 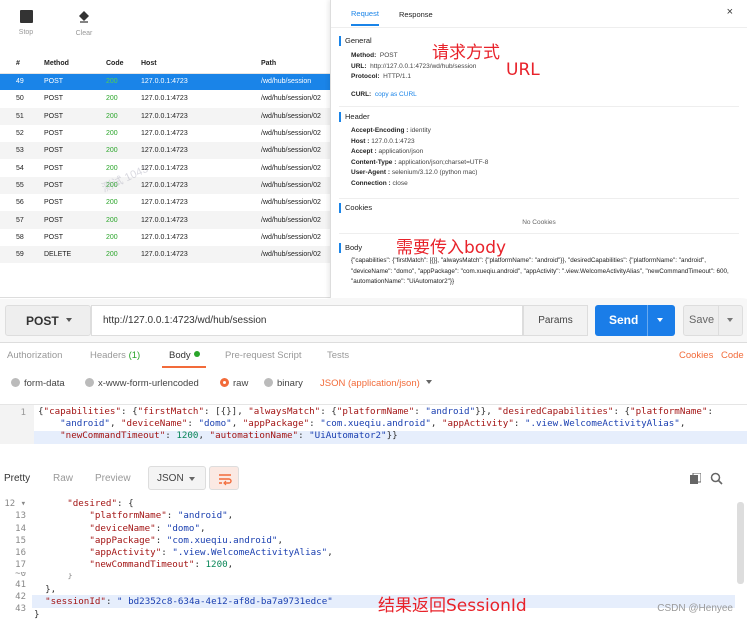 I want to click on no-cookies-text: No Cookies, so click(x=539, y=222).